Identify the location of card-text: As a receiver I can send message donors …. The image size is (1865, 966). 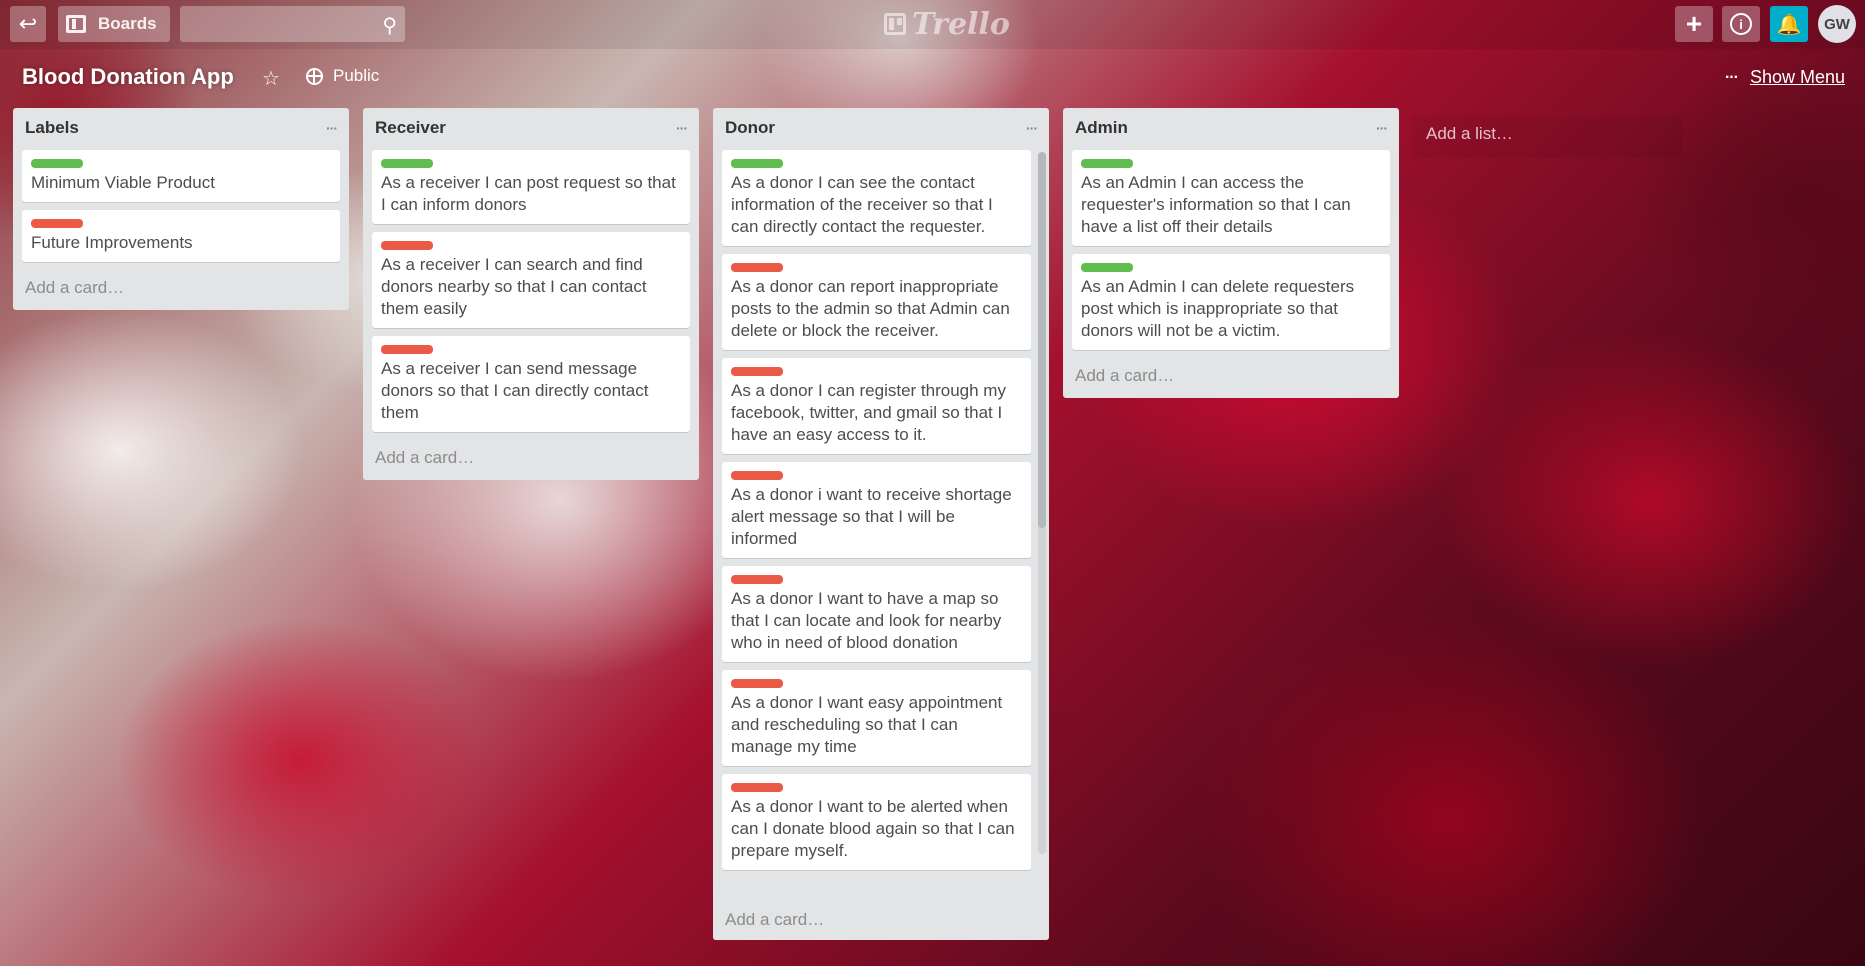
(515, 390).